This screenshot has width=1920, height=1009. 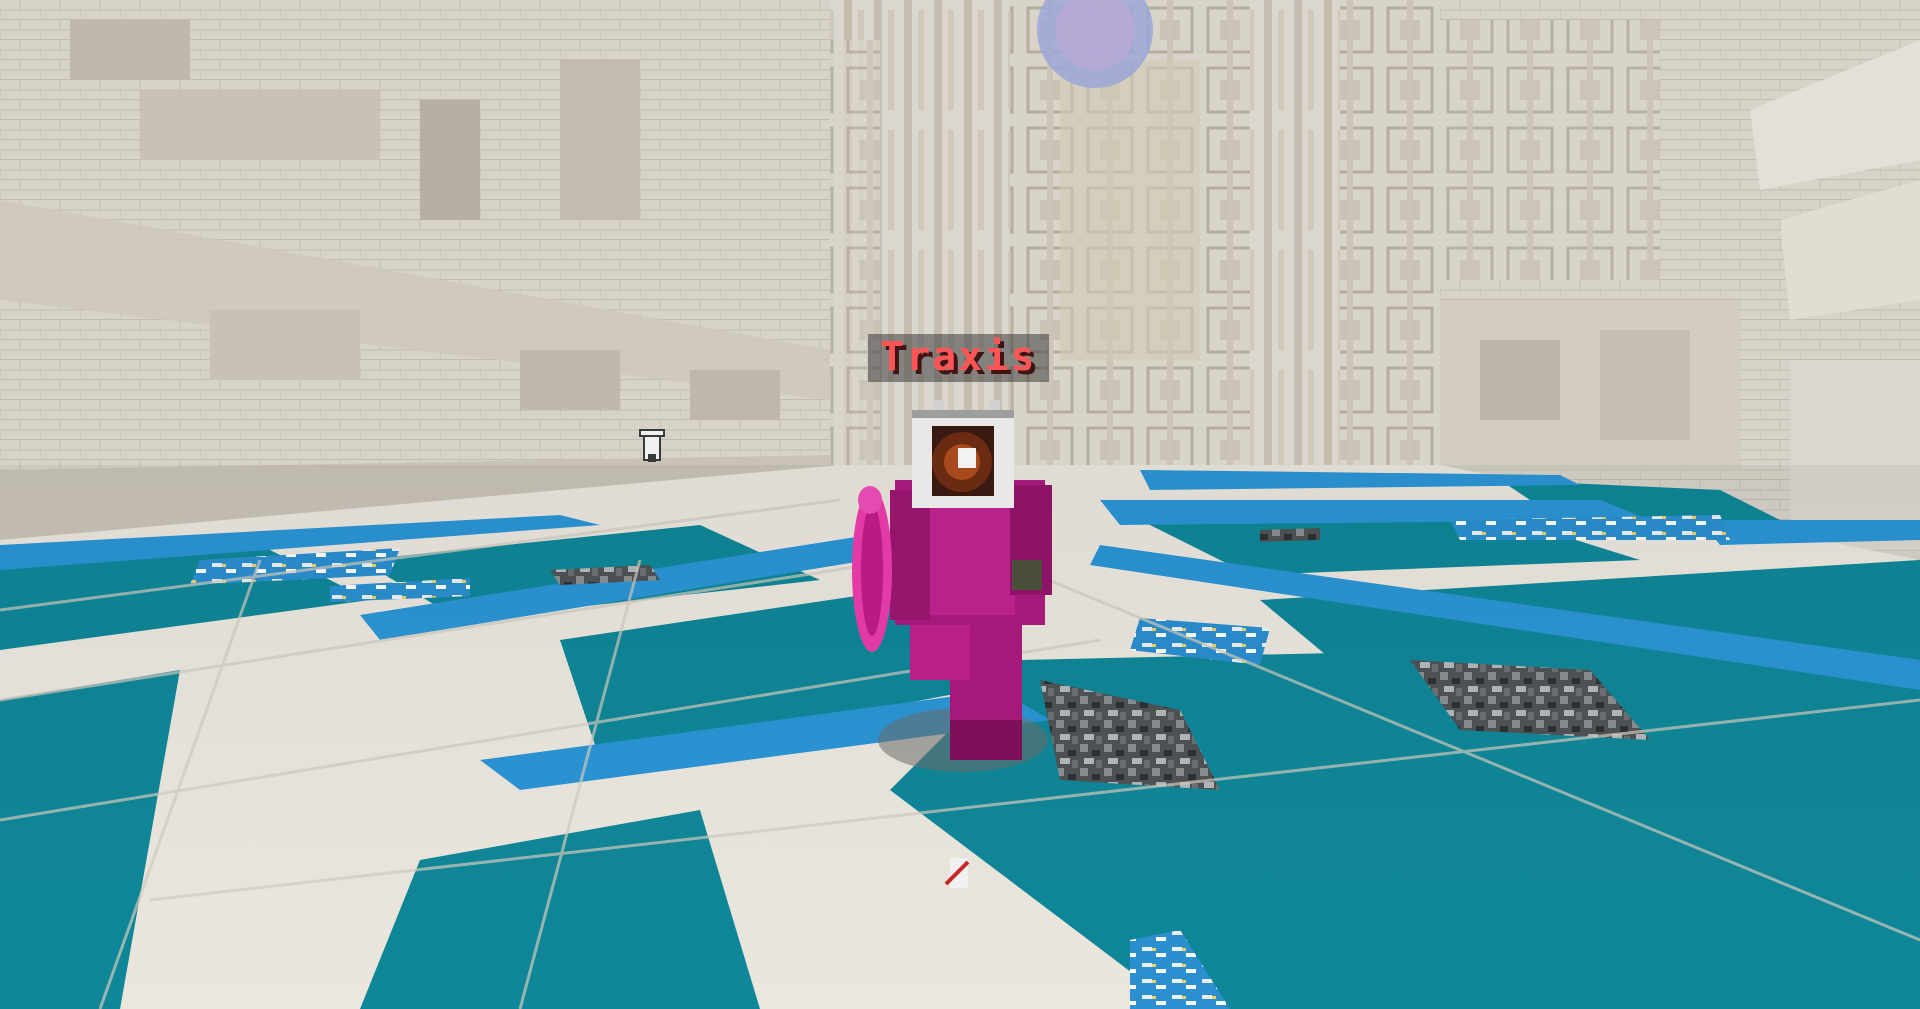 What do you see at coordinates (963, 454) in the screenshot?
I see `player-head-icon` at bounding box center [963, 454].